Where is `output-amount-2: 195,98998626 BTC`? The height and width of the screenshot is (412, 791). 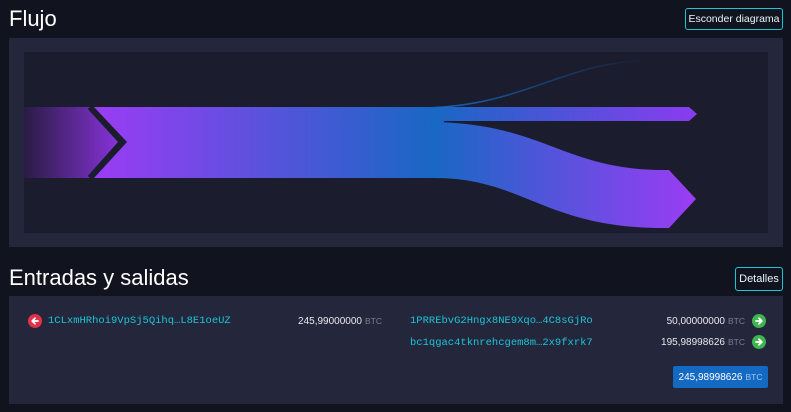
output-amount-2: 195,98998626 BTC is located at coordinates (703, 342).